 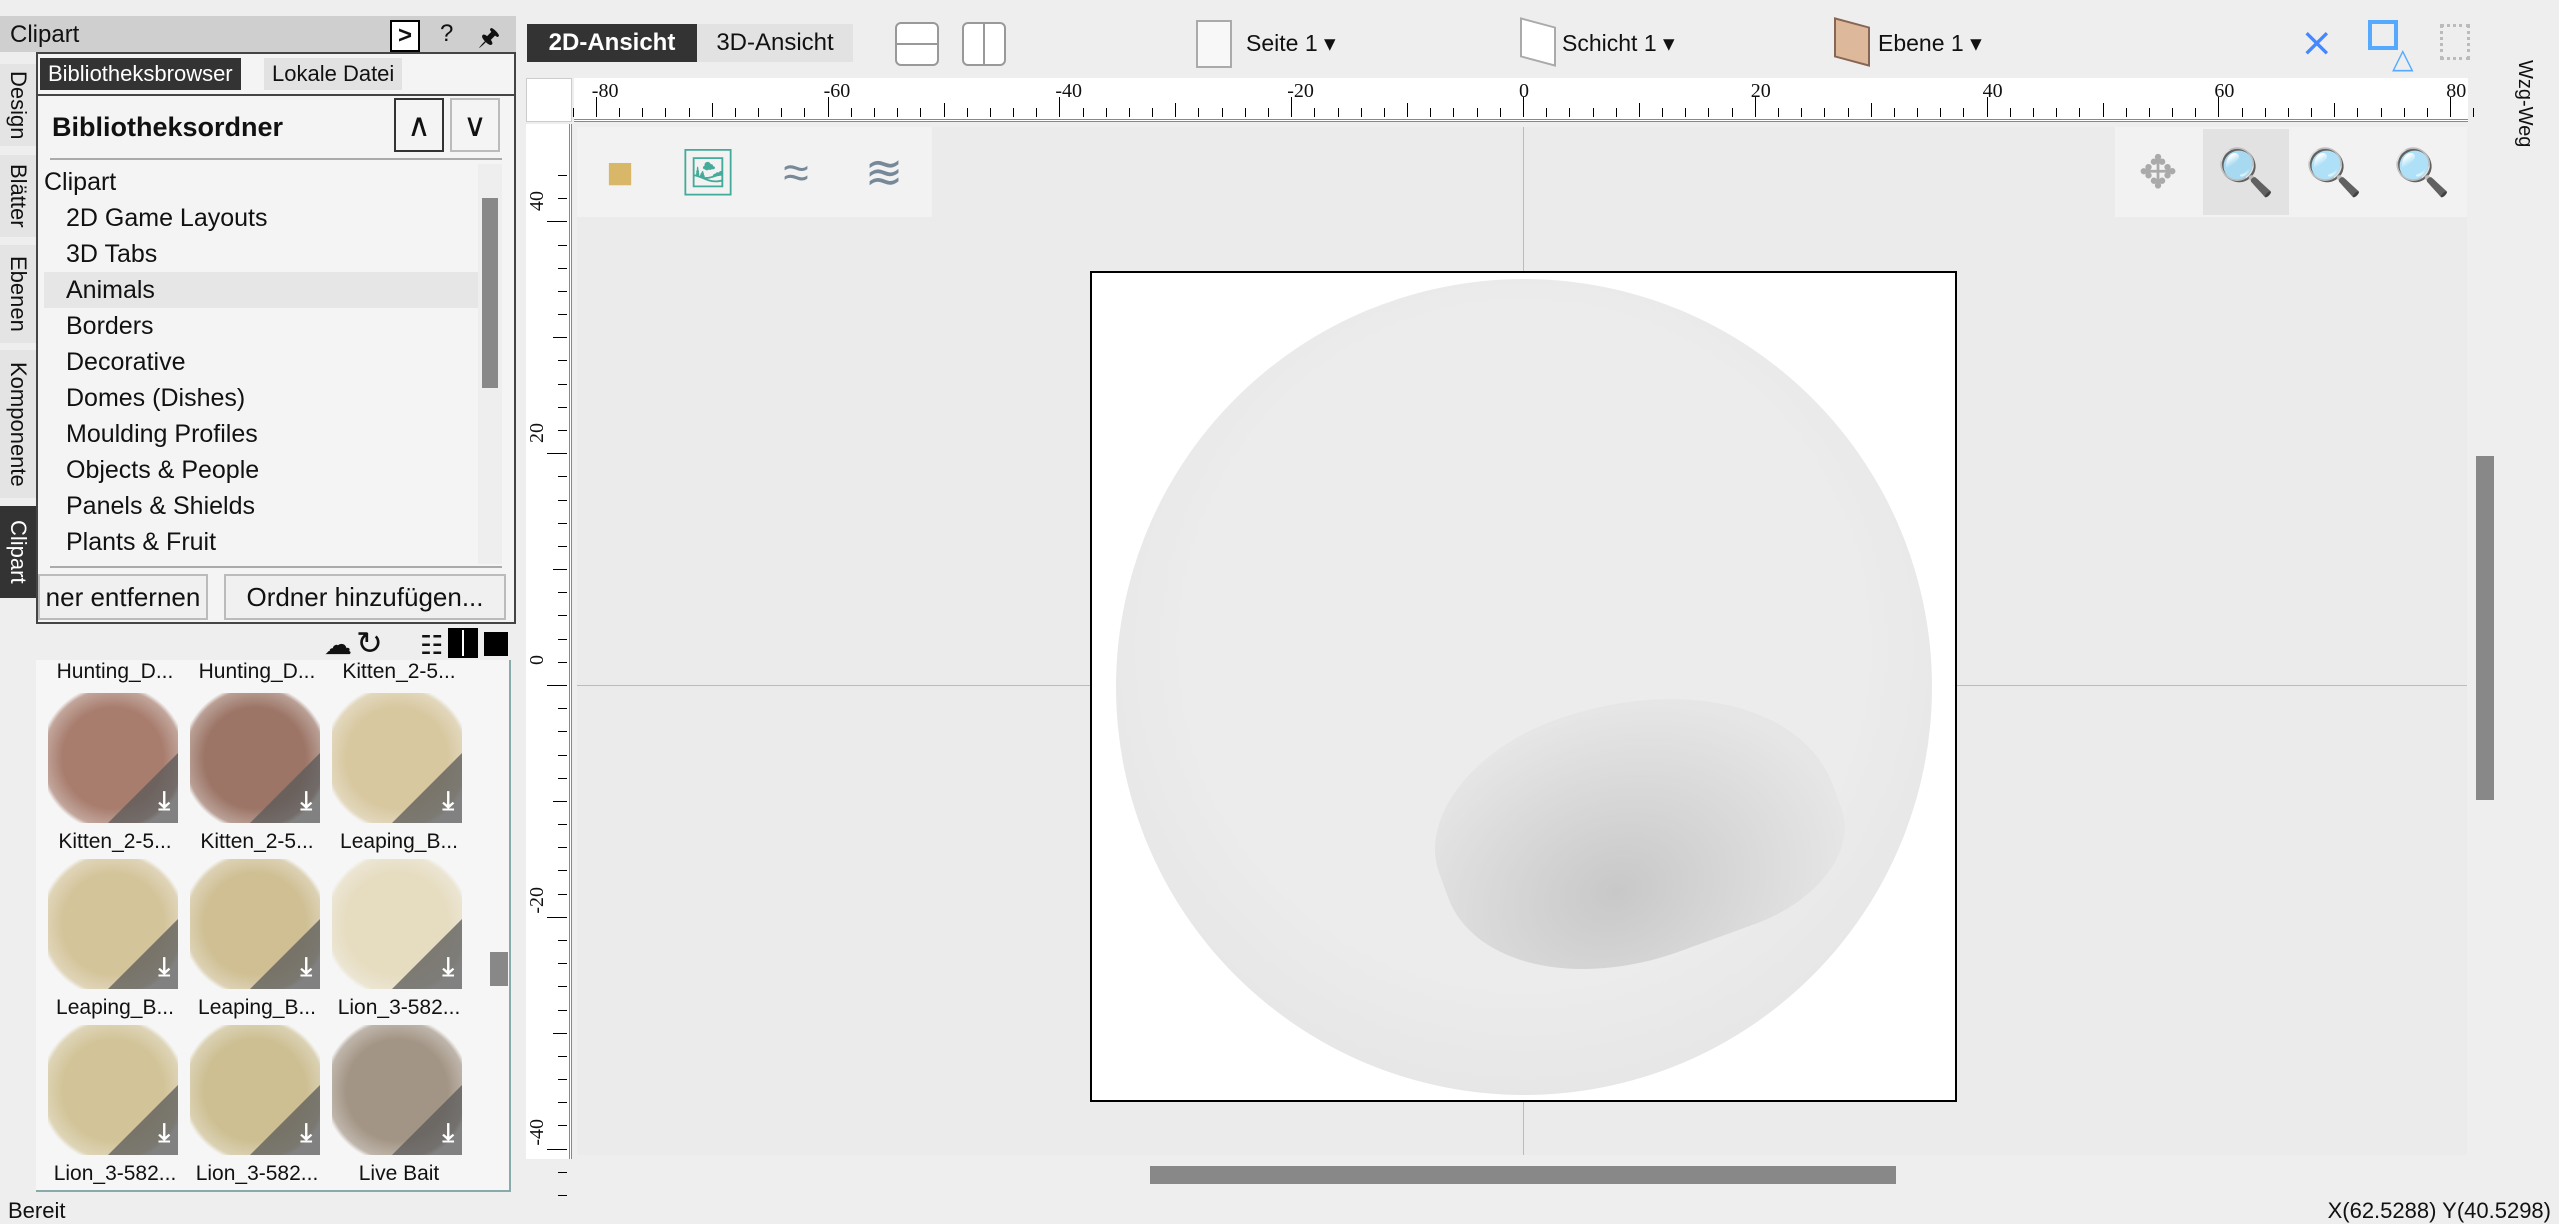 What do you see at coordinates (1618, 43) in the screenshot?
I see `sheet-dropdown: Schicht 1 ▾` at bounding box center [1618, 43].